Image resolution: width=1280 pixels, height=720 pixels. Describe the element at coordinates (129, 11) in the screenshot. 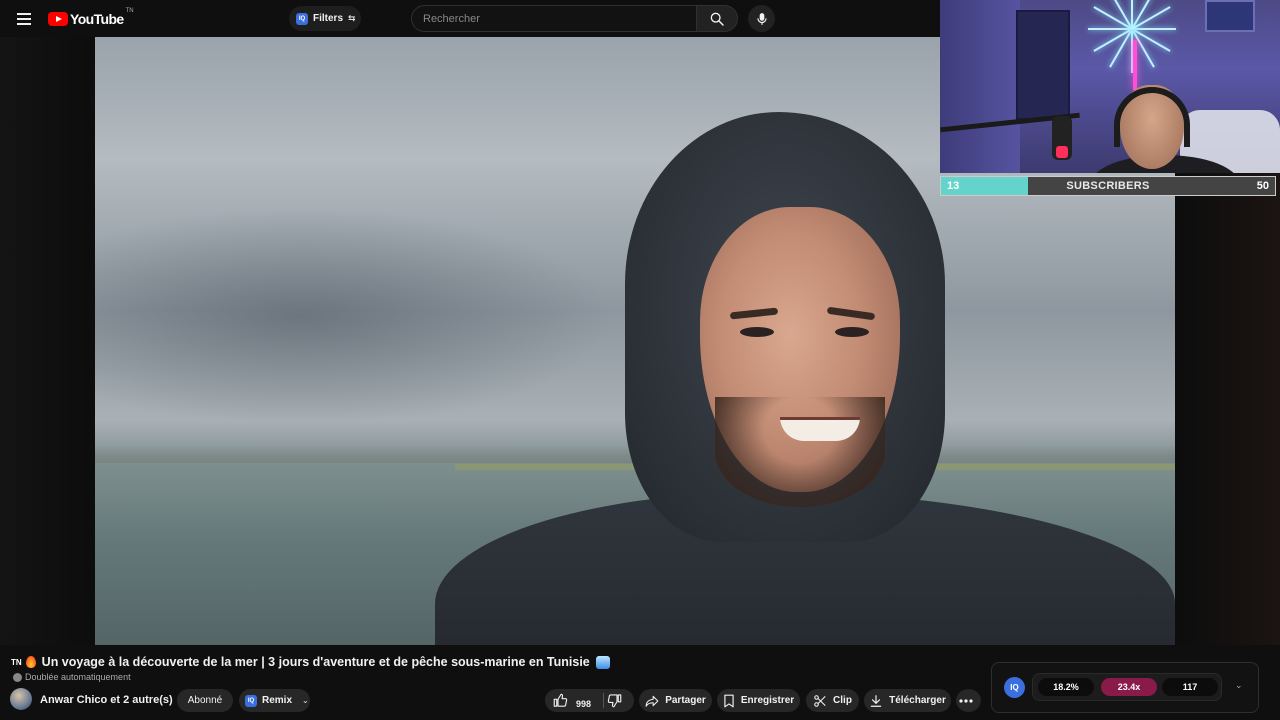

I see `logo-country-code: TN` at that location.